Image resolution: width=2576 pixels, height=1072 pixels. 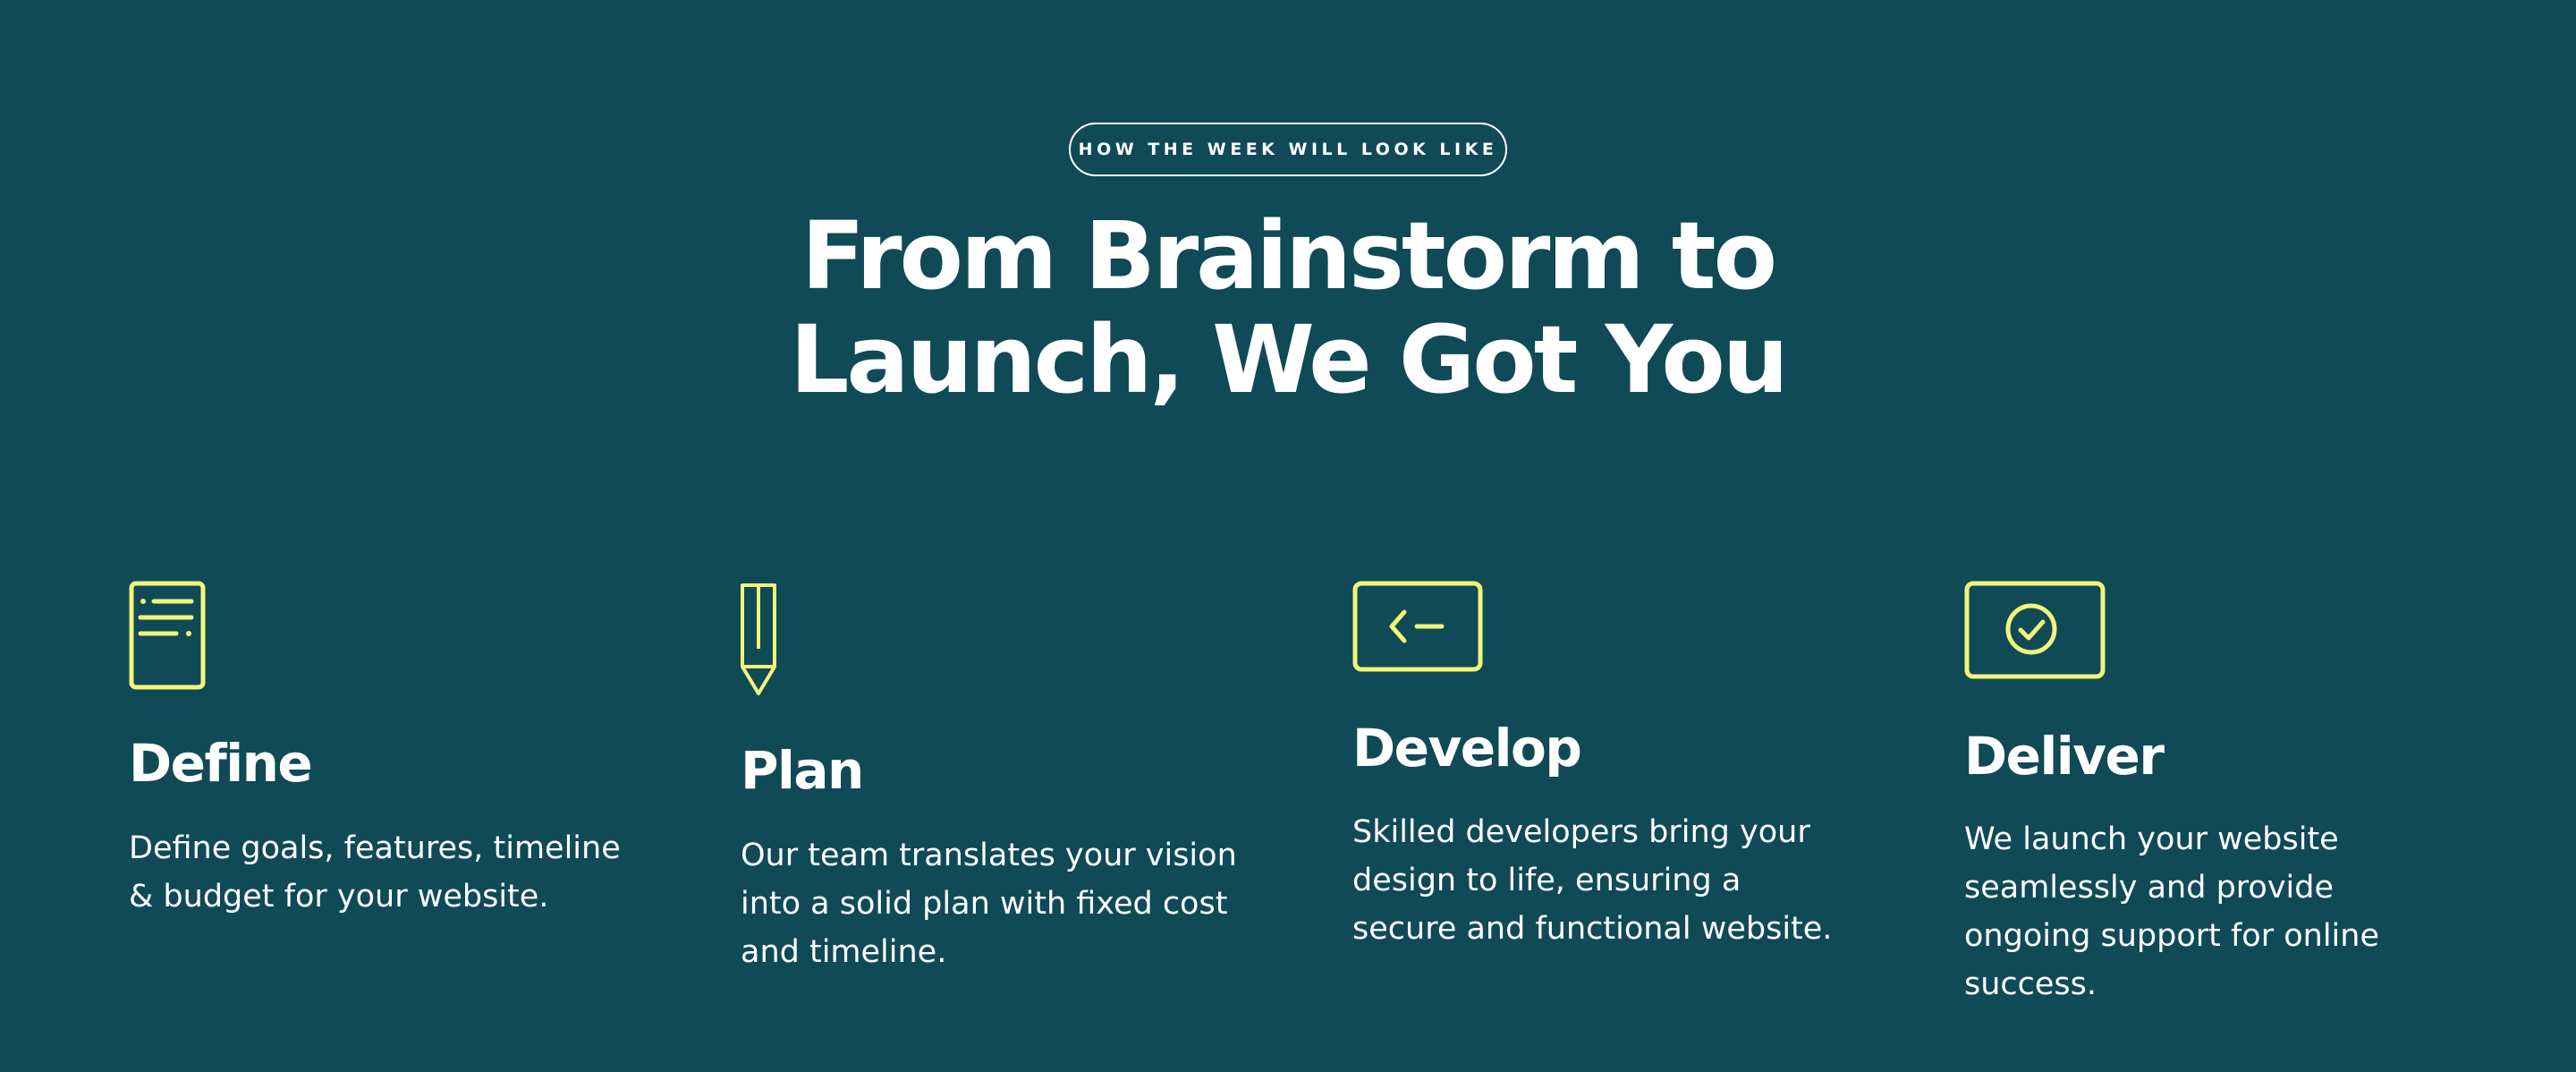 What do you see at coordinates (1289, 256) in the screenshot?
I see `section-title-line-1: From Brainstorm to` at bounding box center [1289, 256].